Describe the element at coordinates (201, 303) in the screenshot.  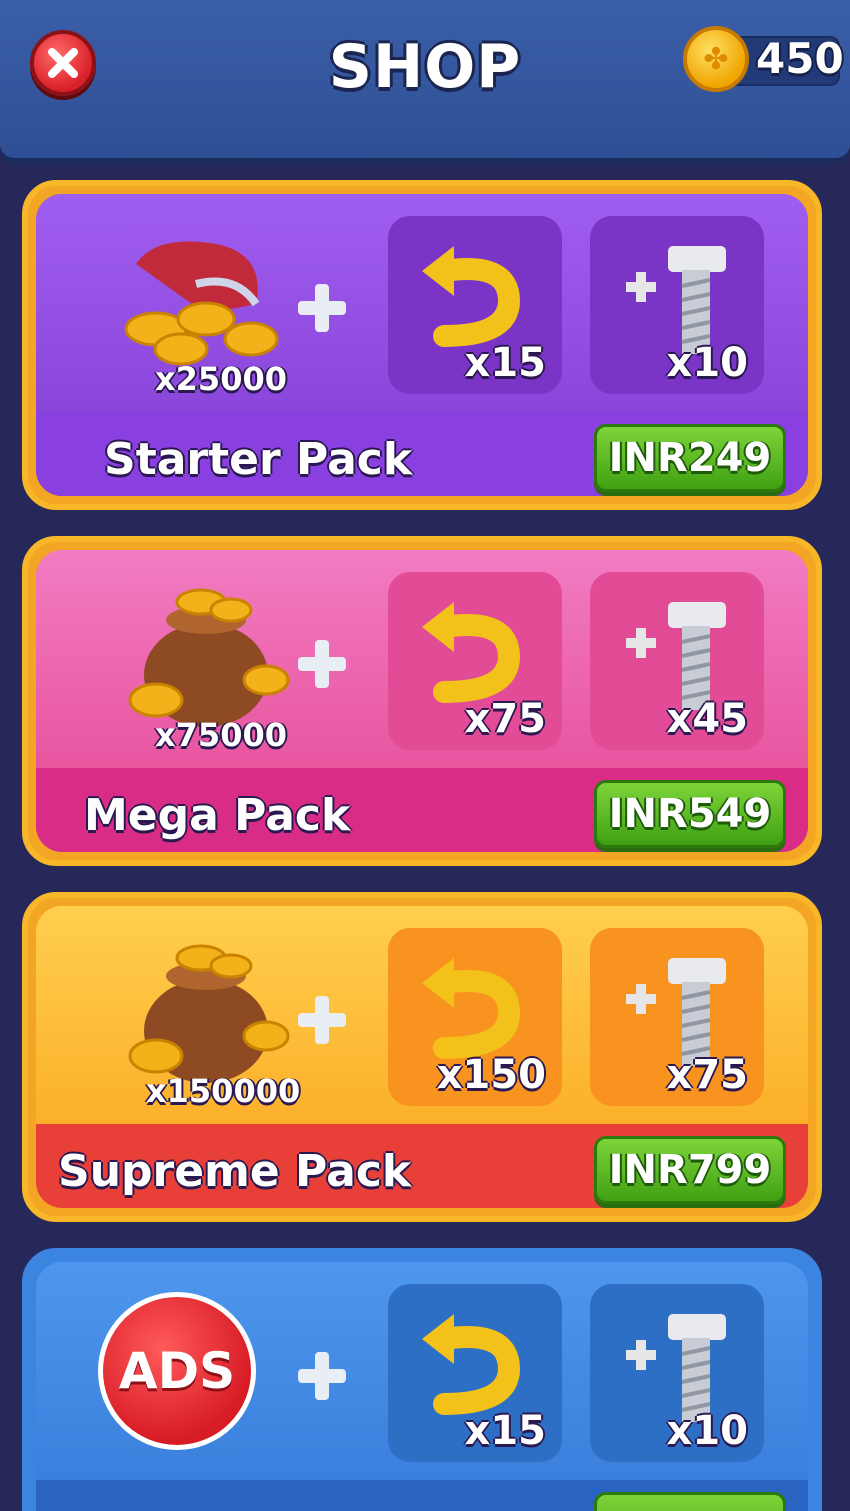
I see `coin-purse-icon` at that location.